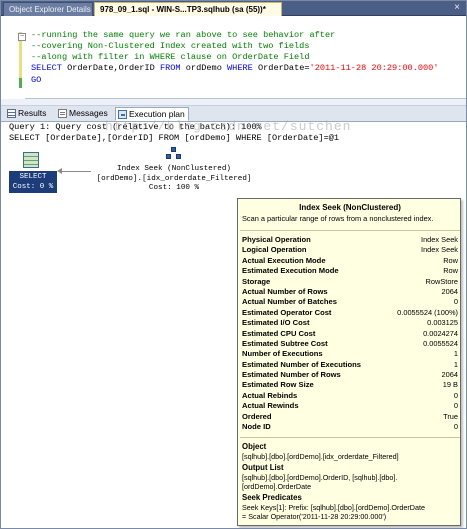 Image resolution: width=467 pixels, height=529 pixels. What do you see at coordinates (46, 68) in the screenshot?
I see `keyword-select: SELECT` at bounding box center [46, 68].